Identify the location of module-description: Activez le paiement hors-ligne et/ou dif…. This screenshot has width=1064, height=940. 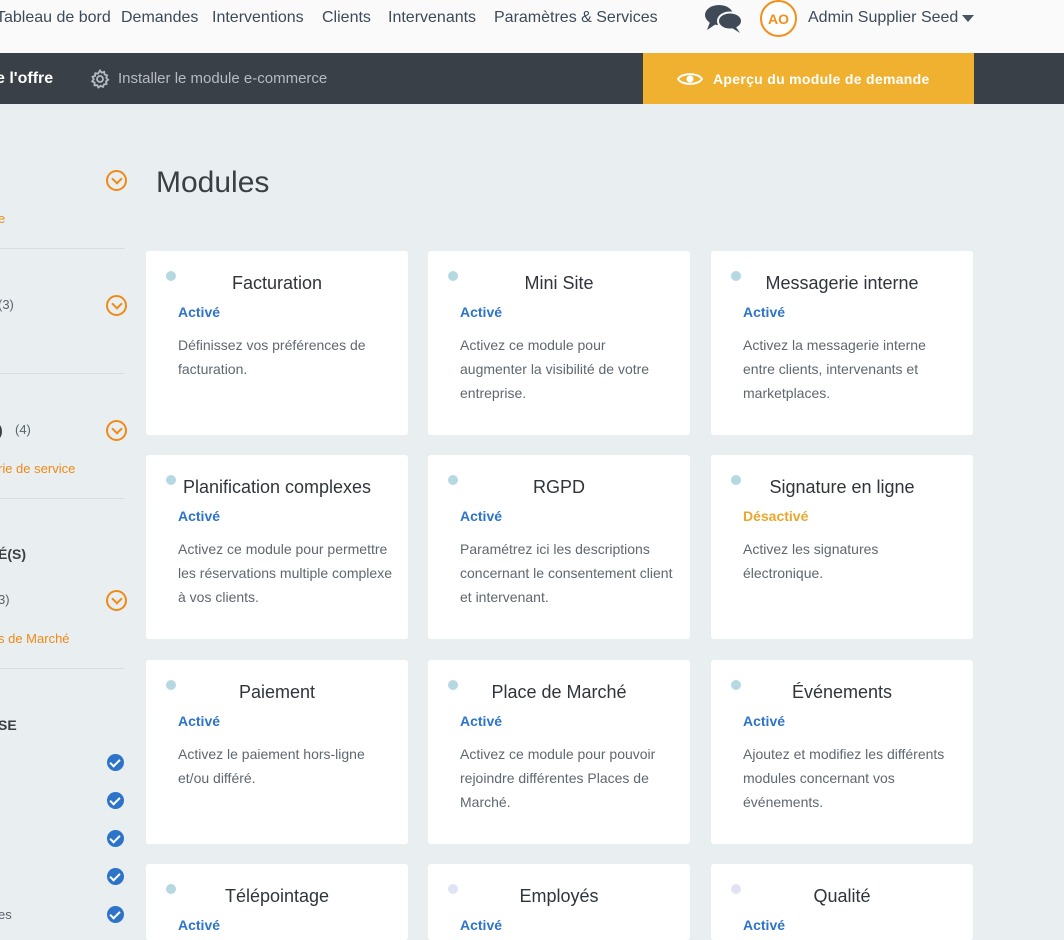
(271, 766).